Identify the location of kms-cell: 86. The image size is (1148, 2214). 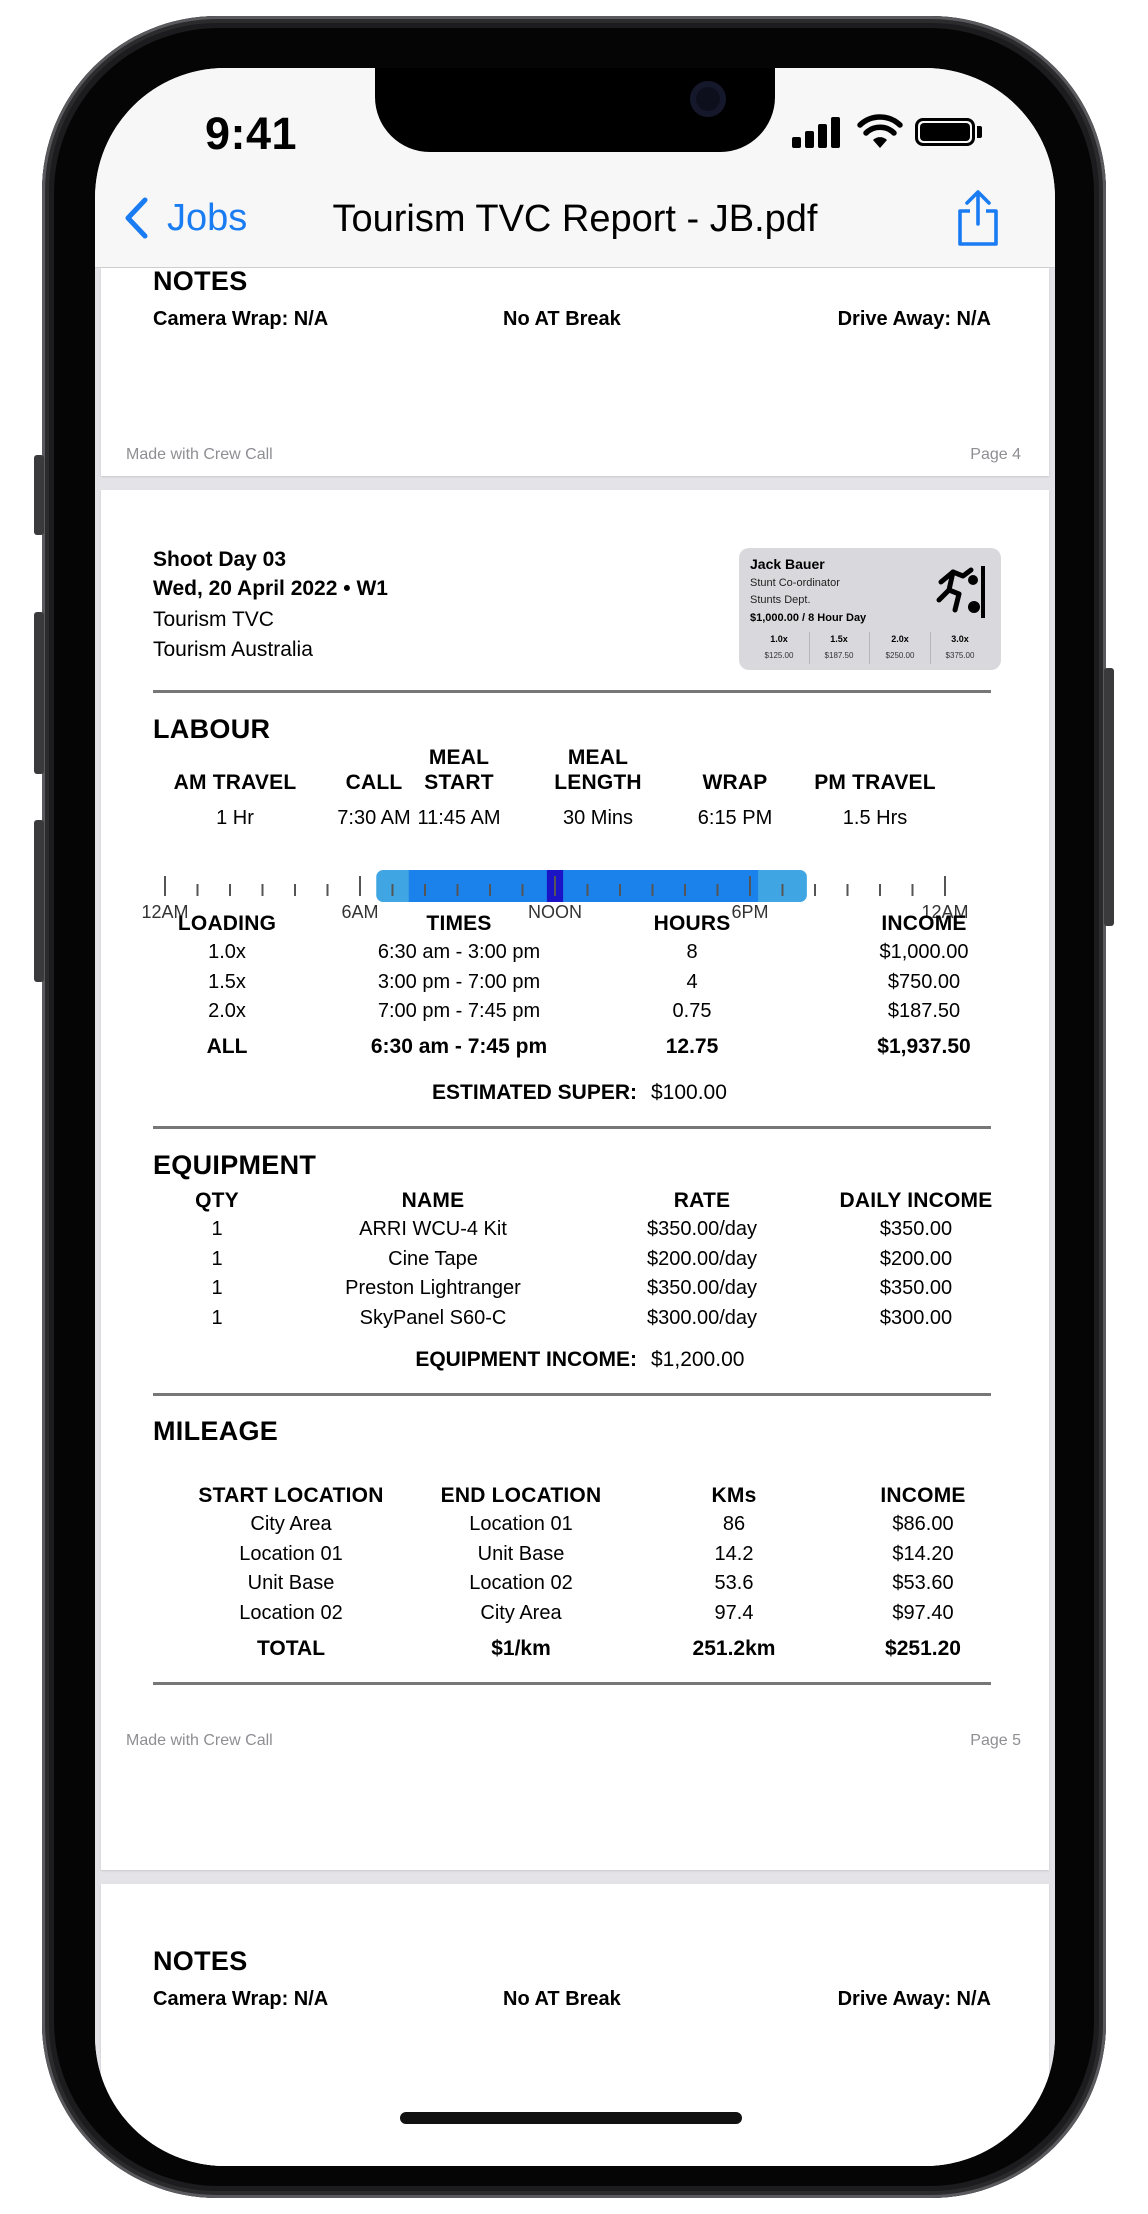
(734, 1524).